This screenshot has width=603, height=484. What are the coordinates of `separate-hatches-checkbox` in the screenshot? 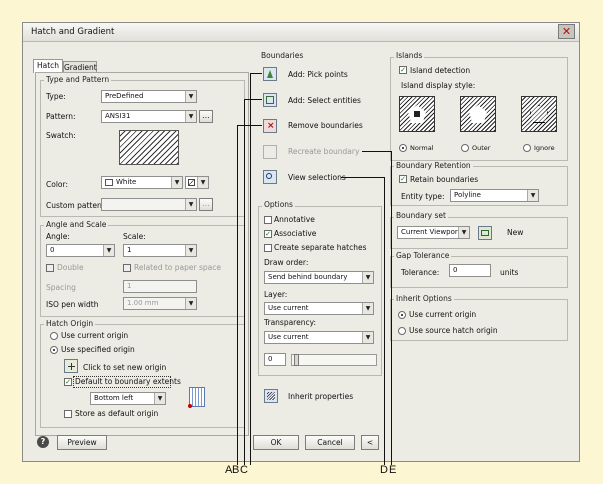 It's located at (268, 248).